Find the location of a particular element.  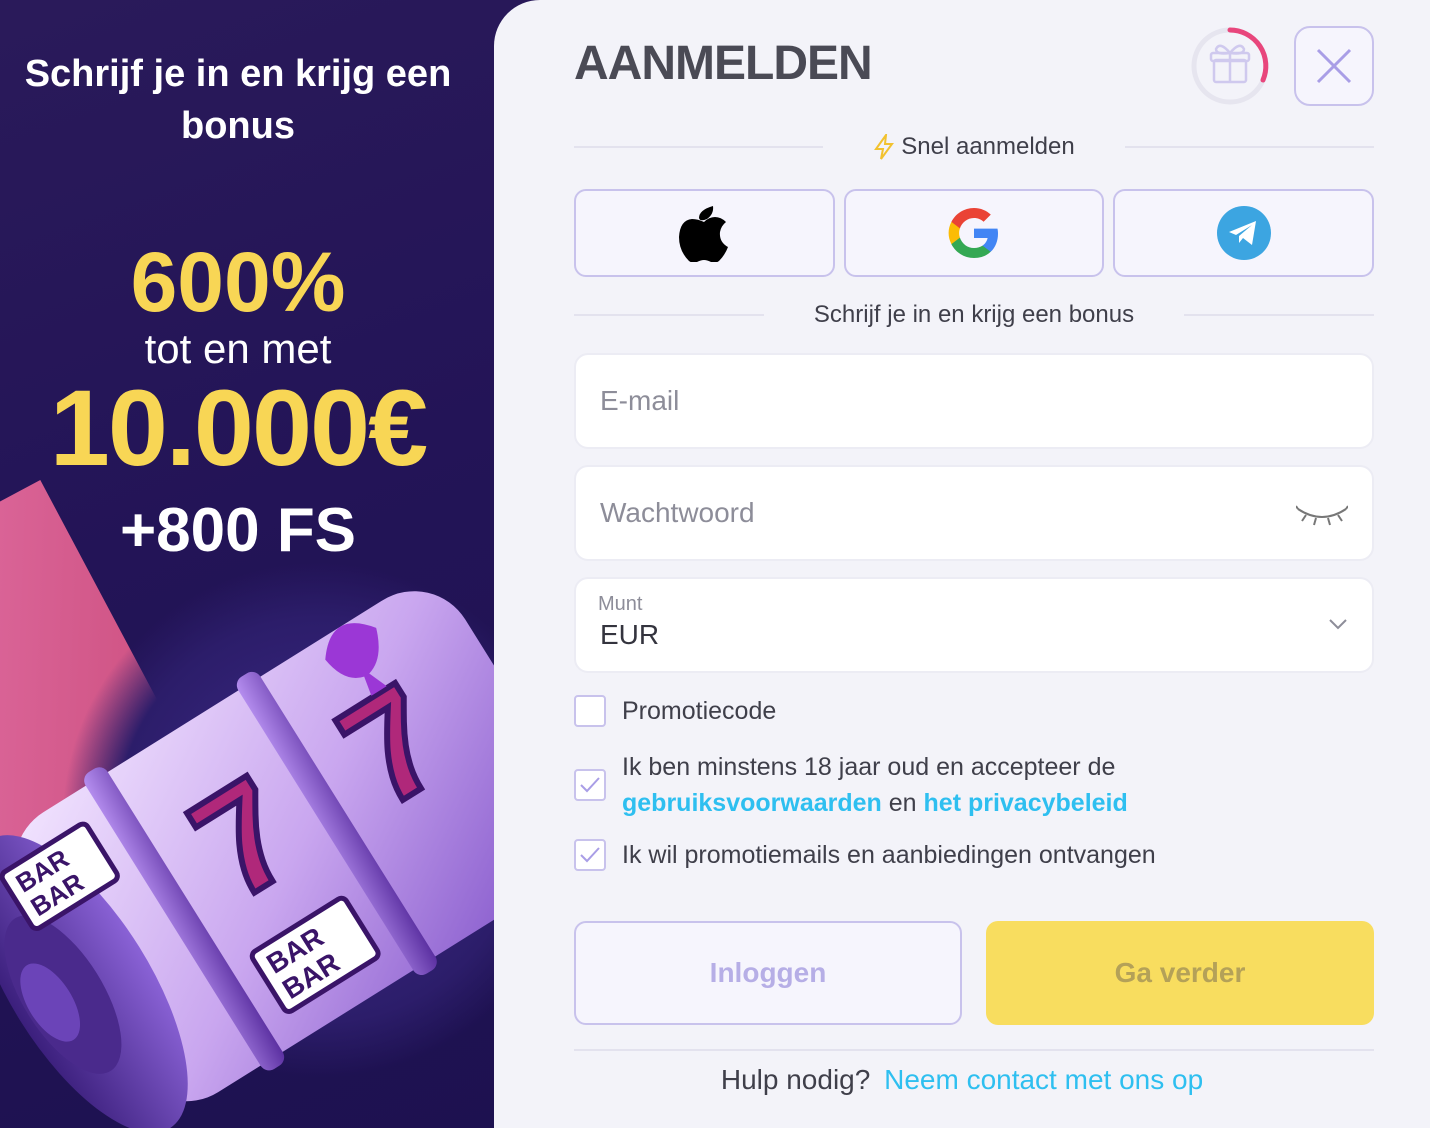

promo-emails-checkbox is located at coordinates (590, 855).